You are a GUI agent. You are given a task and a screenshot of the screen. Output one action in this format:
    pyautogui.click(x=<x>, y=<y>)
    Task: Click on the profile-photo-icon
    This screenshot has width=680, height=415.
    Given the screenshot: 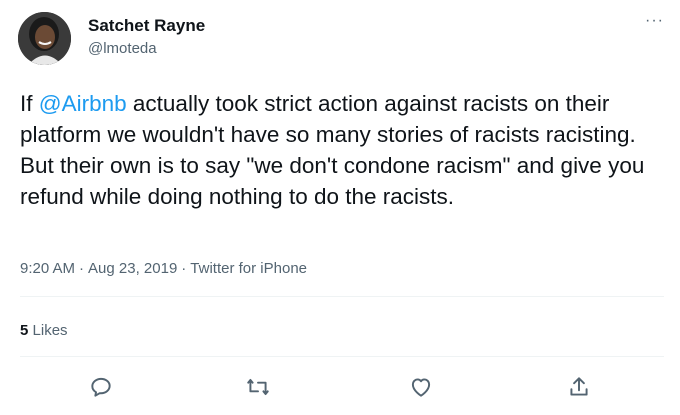 What is the action you would take?
    pyautogui.click(x=44, y=38)
    